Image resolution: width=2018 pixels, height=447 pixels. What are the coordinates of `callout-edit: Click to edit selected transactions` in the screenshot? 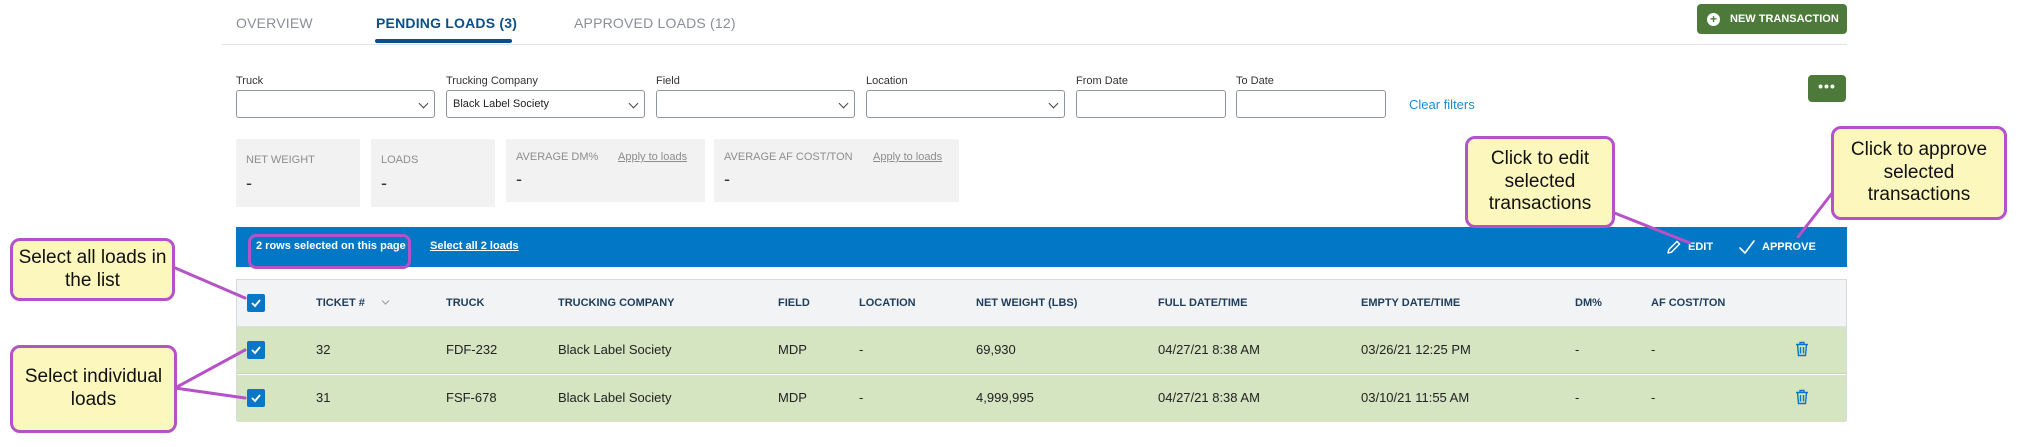 It's located at (1540, 182).